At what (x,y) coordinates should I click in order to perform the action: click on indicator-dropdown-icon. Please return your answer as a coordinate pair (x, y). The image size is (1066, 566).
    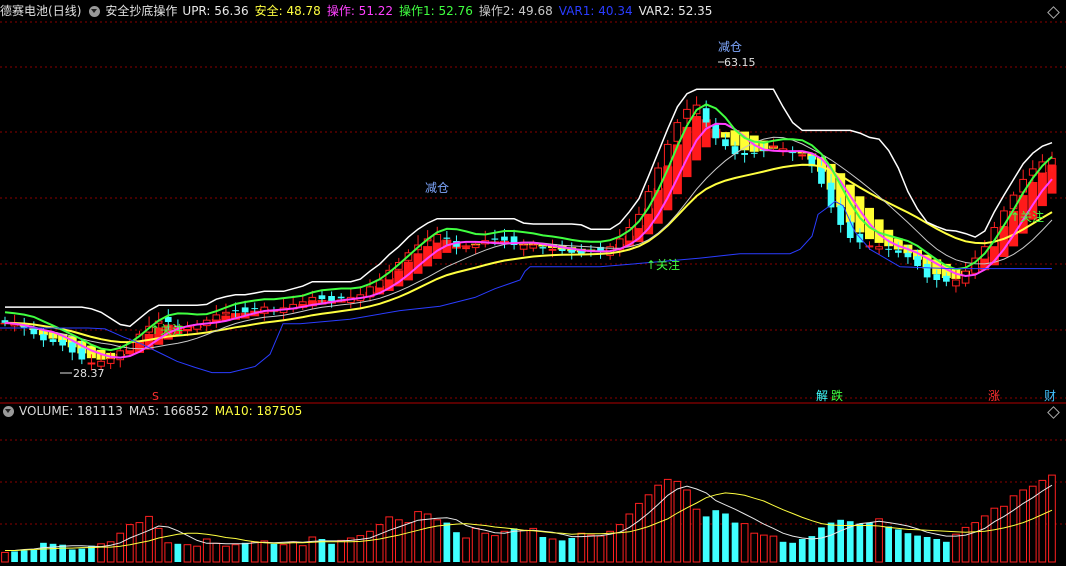
    Looking at the image, I should click on (95, 11).